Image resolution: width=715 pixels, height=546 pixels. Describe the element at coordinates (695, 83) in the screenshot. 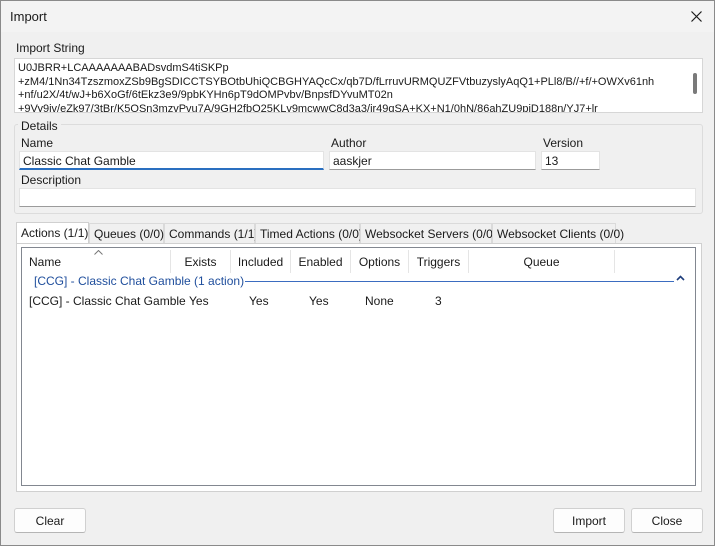

I see `import-string-scrollbar` at that location.